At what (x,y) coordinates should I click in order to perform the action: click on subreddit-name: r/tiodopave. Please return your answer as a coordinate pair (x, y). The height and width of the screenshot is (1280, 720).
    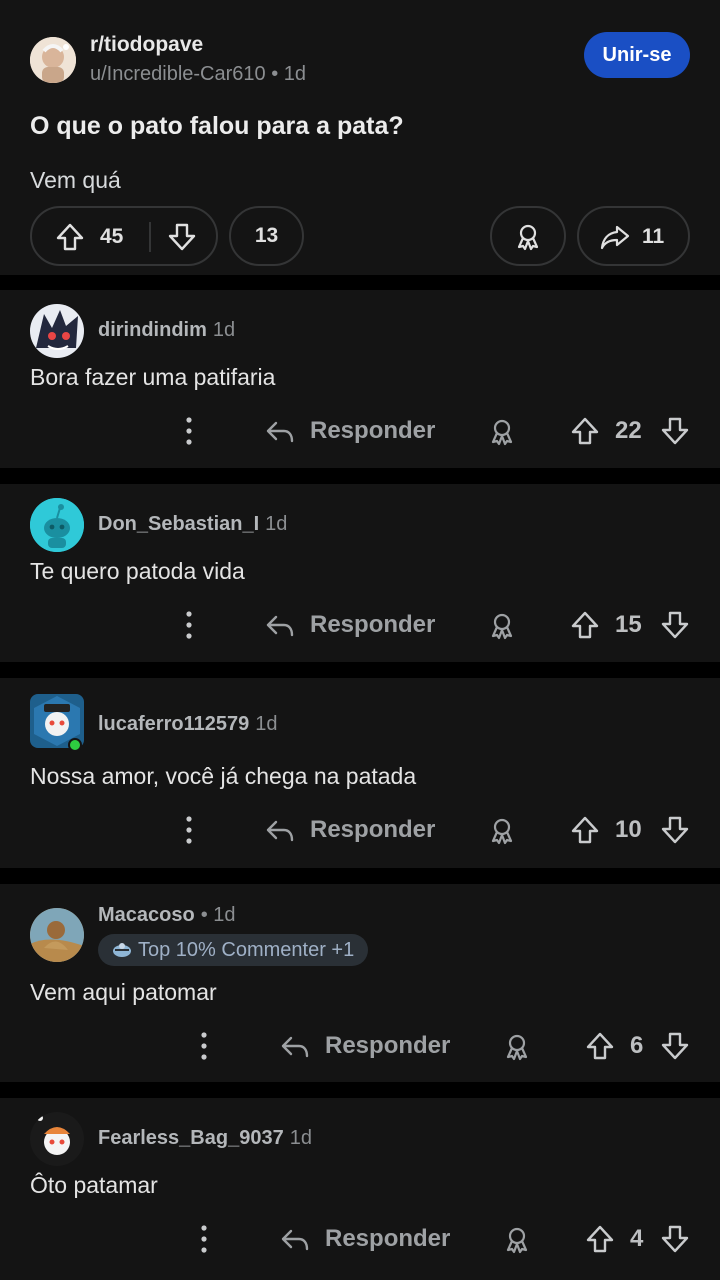
    Looking at the image, I should click on (146, 45).